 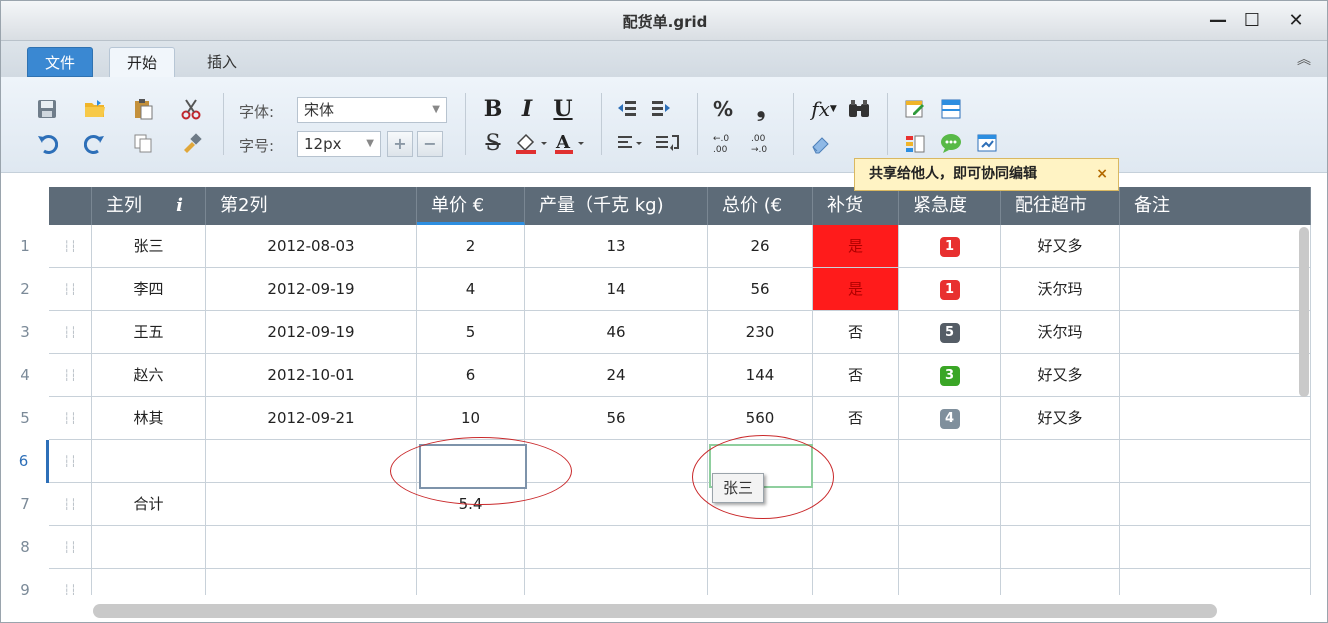 What do you see at coordinates (25, 289) in the screenshot?
I see `row-number: 2` at bounding box center [25, 289].